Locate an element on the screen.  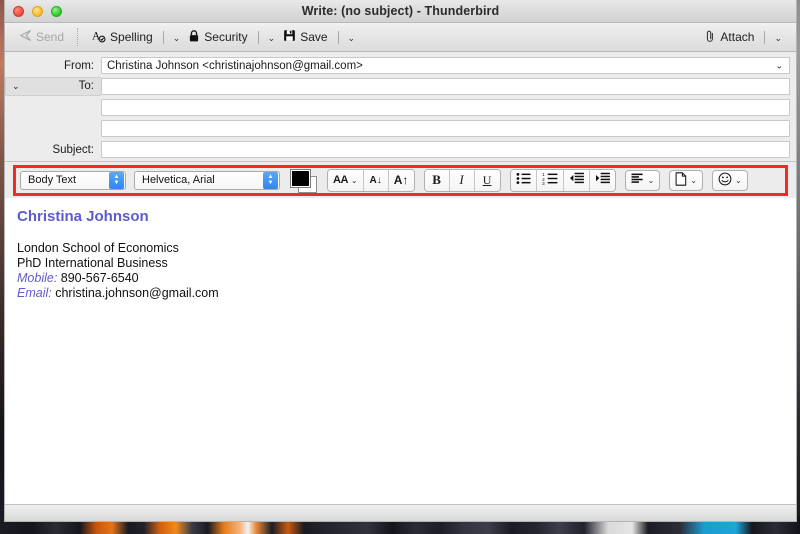
underline-button: U is located at coordinates (487, 180).